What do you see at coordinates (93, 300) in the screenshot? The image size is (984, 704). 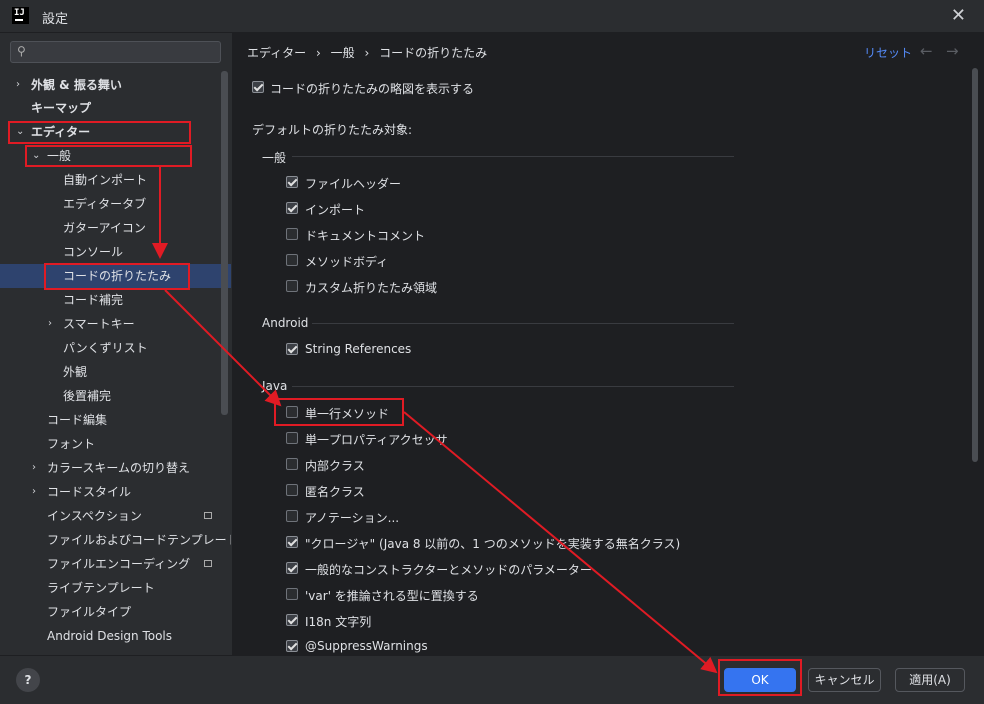 I see `sidebar-item-label: コード補完` at bounding box center [93, 300].